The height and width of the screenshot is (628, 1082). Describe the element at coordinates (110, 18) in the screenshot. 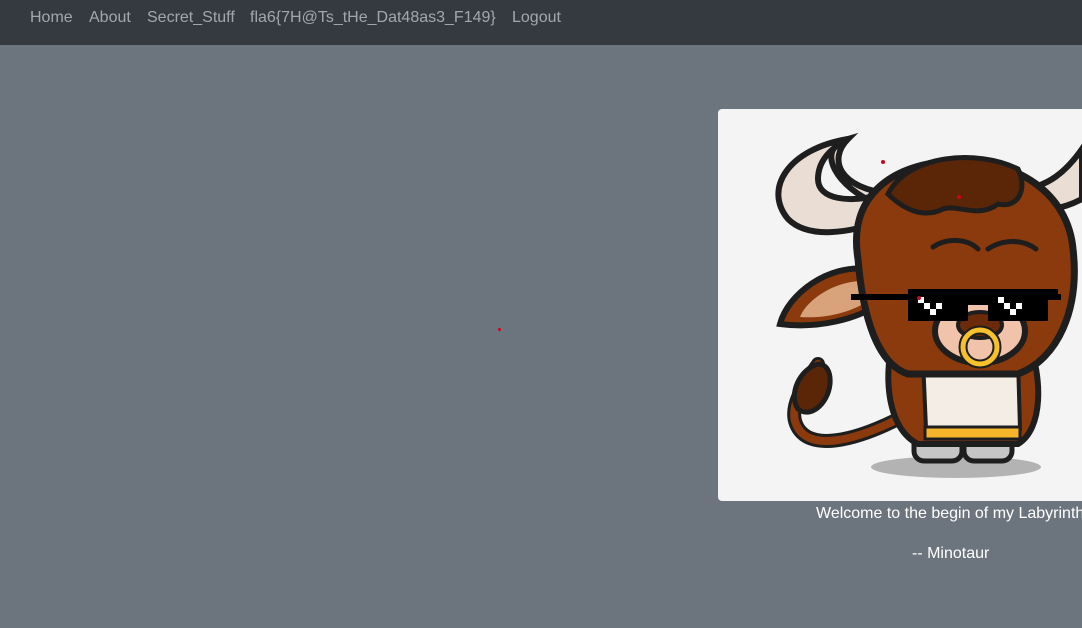

I see `nav-about-link: About` at that location.